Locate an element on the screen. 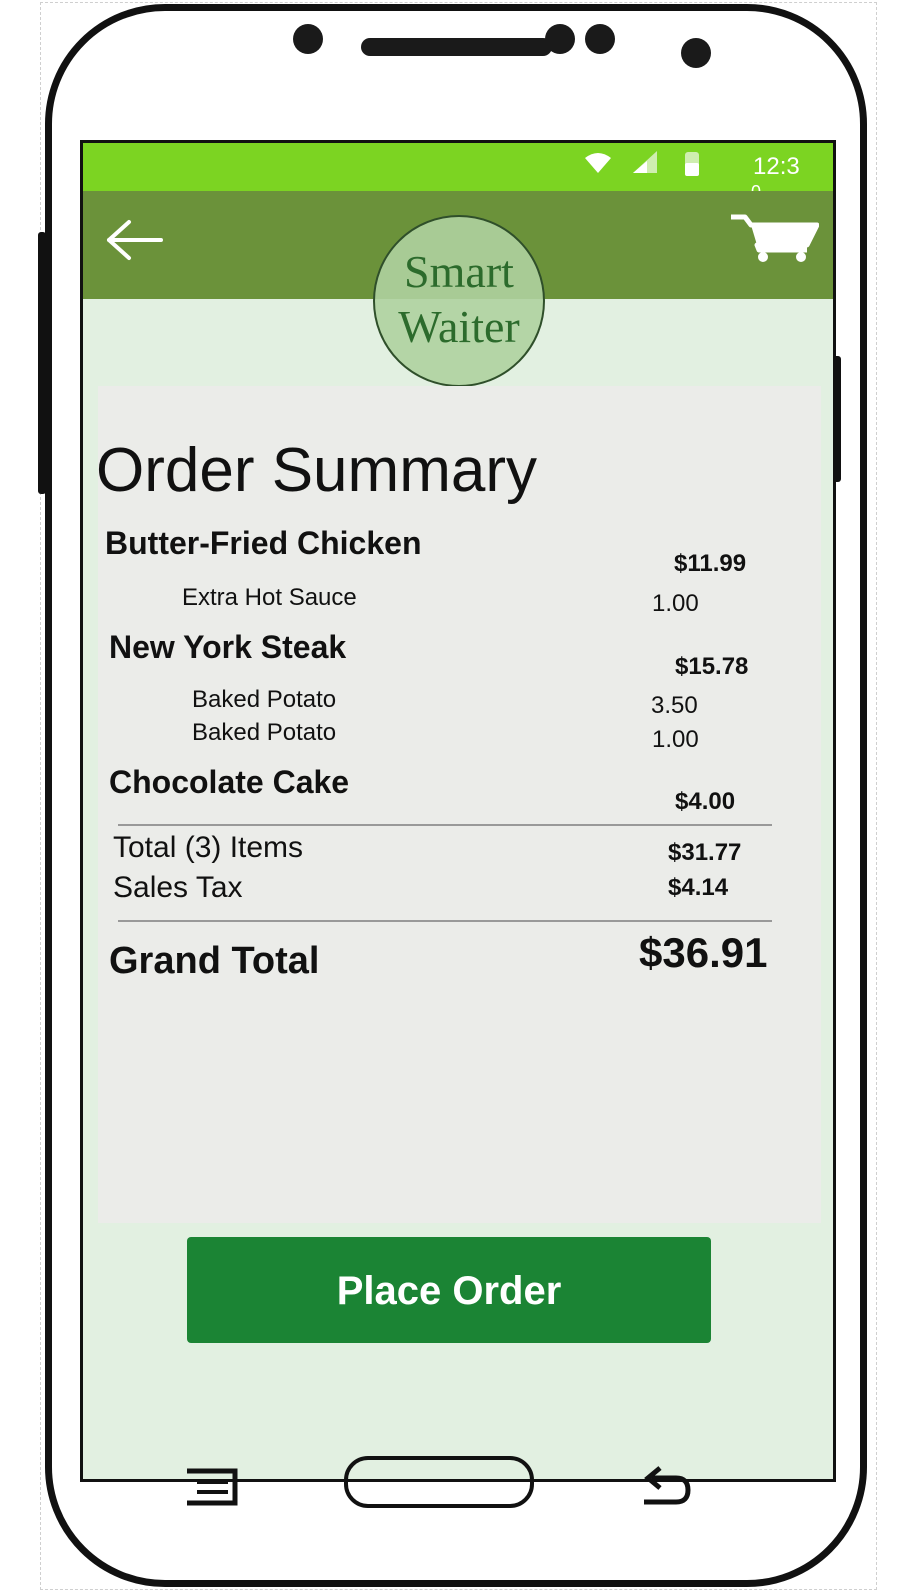 This screenshot has width=910, height=1592. status-time: 12:3 is located at coordinates (776, 166).